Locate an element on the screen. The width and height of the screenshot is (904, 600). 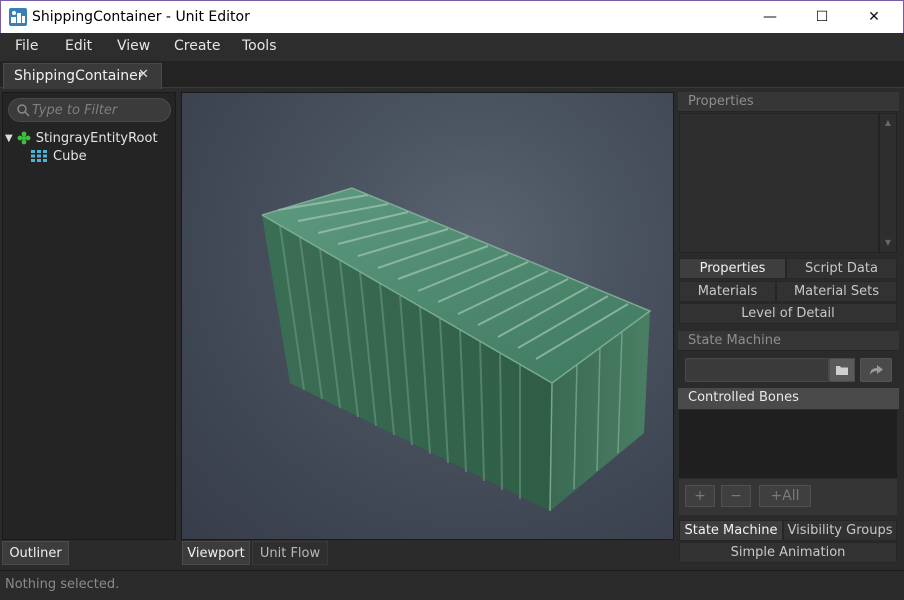
status-text: Nothing selected. is located at coordinates (62, 584).